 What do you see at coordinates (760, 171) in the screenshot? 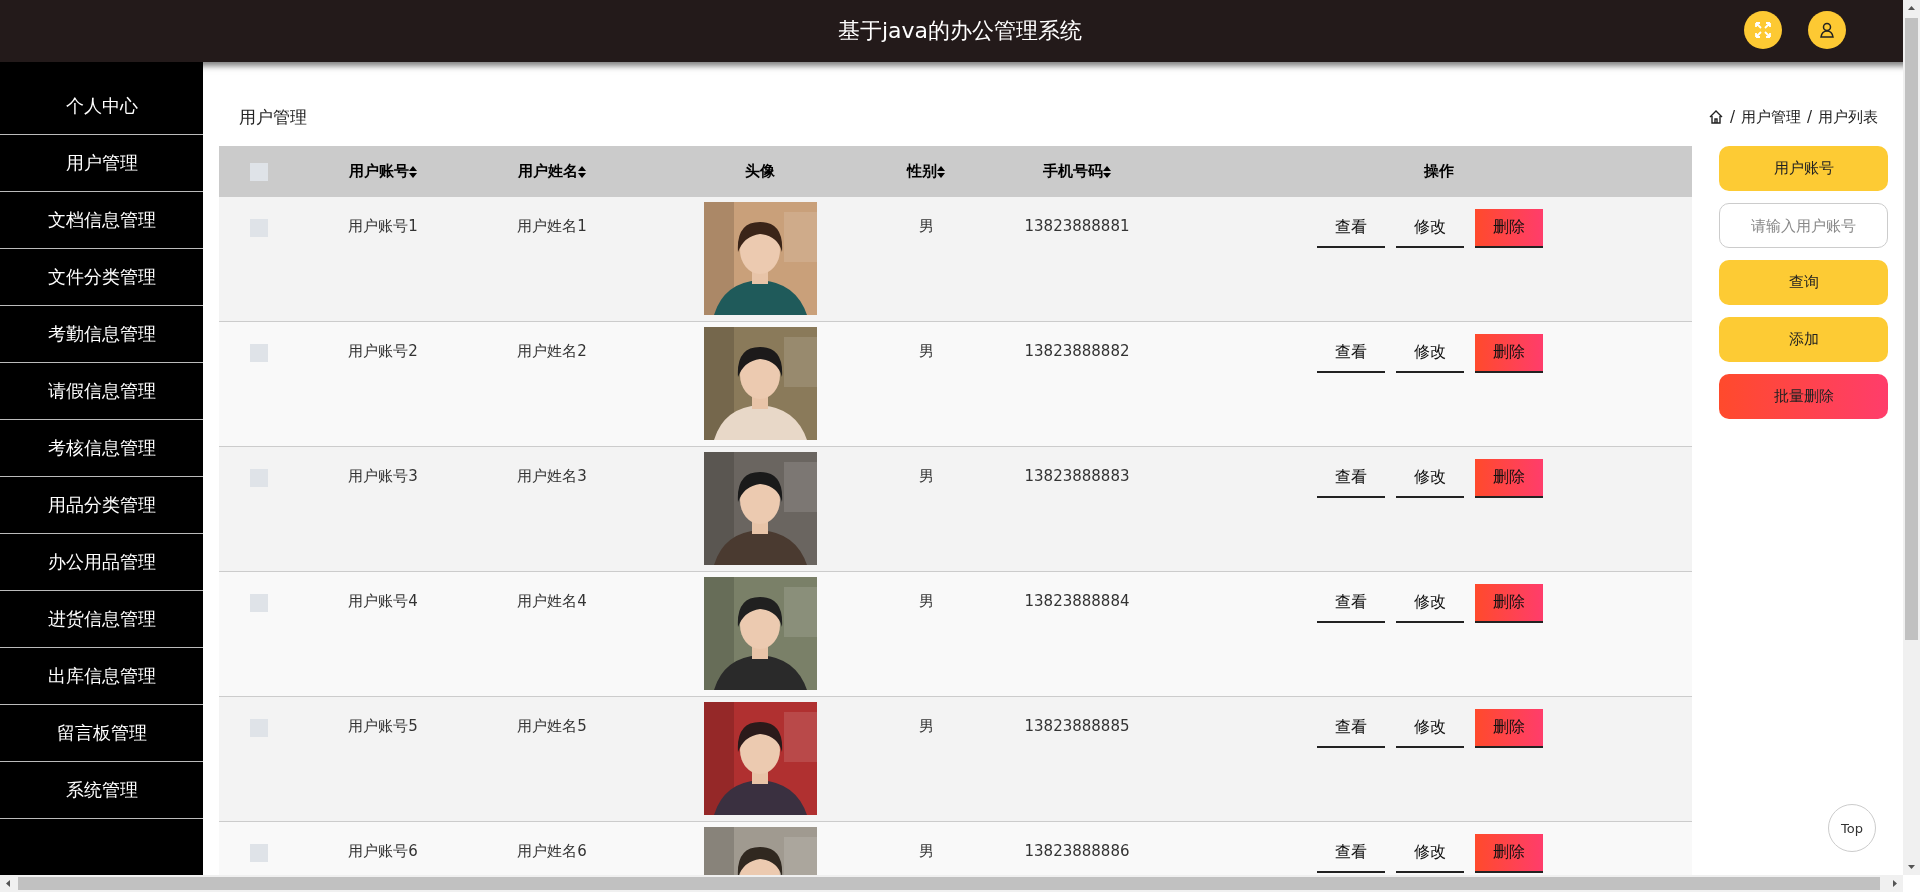
I see `column-header: 头像` at bounding box center [760, 171].